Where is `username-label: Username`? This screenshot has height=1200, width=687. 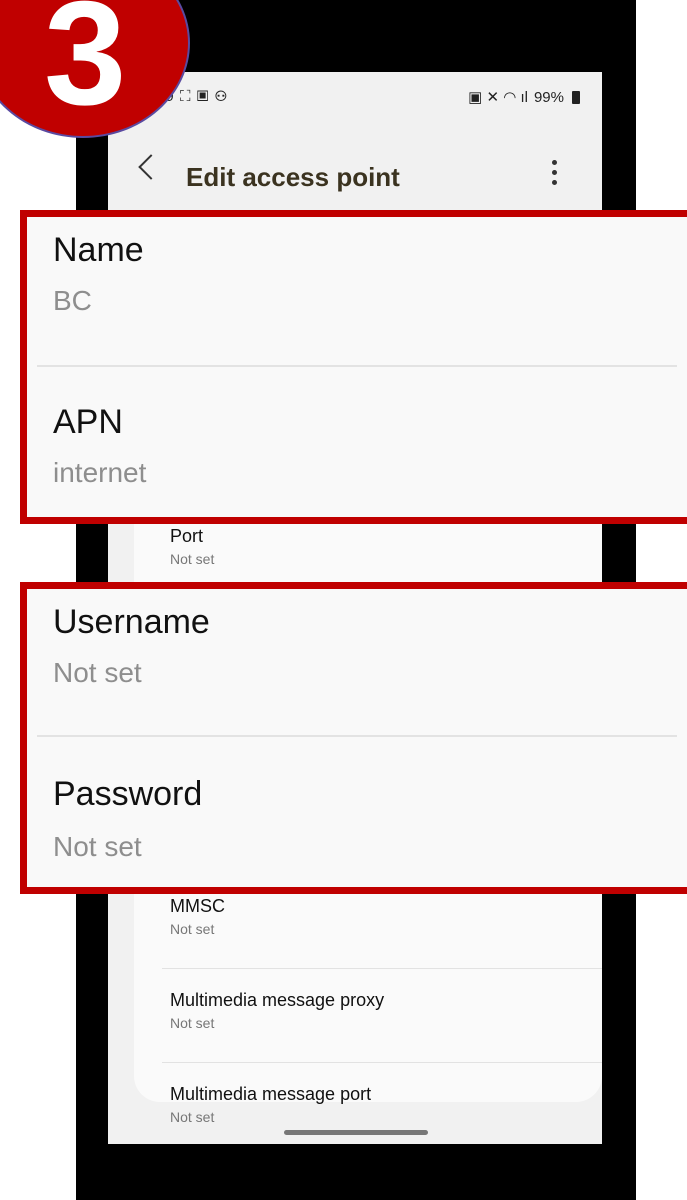
username-label: Username is located at coordinates (131, 622).